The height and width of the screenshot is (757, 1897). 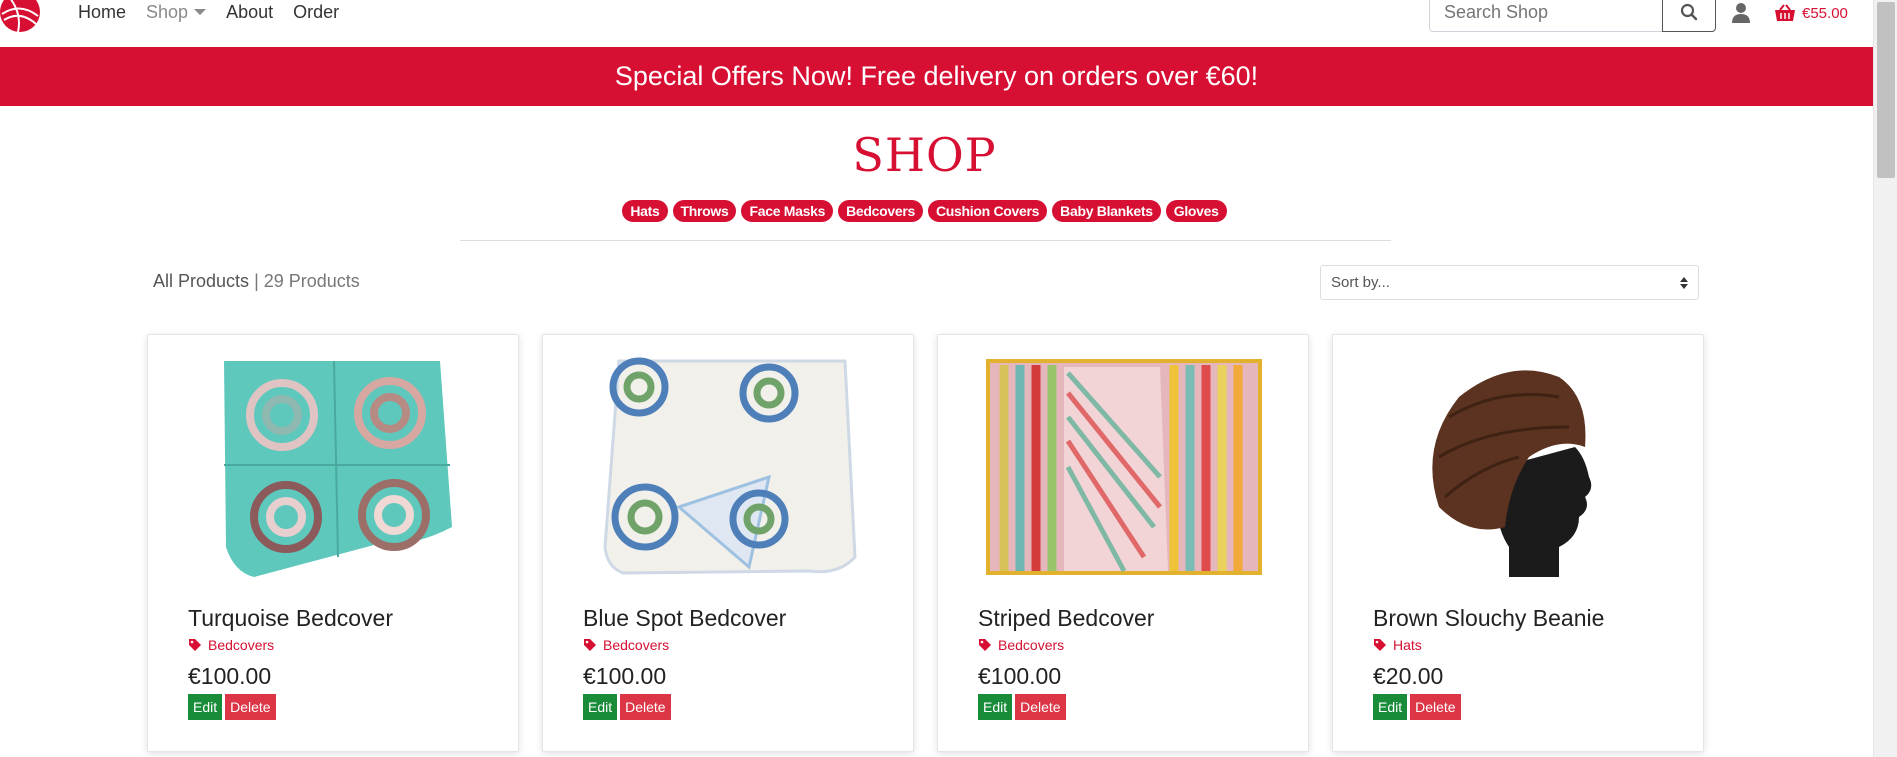 What do you see at coordinates (1519, 467) in the screenshot?
I see `product-image-brown-slouchy-beanie` at bounding box center [1519, 467].